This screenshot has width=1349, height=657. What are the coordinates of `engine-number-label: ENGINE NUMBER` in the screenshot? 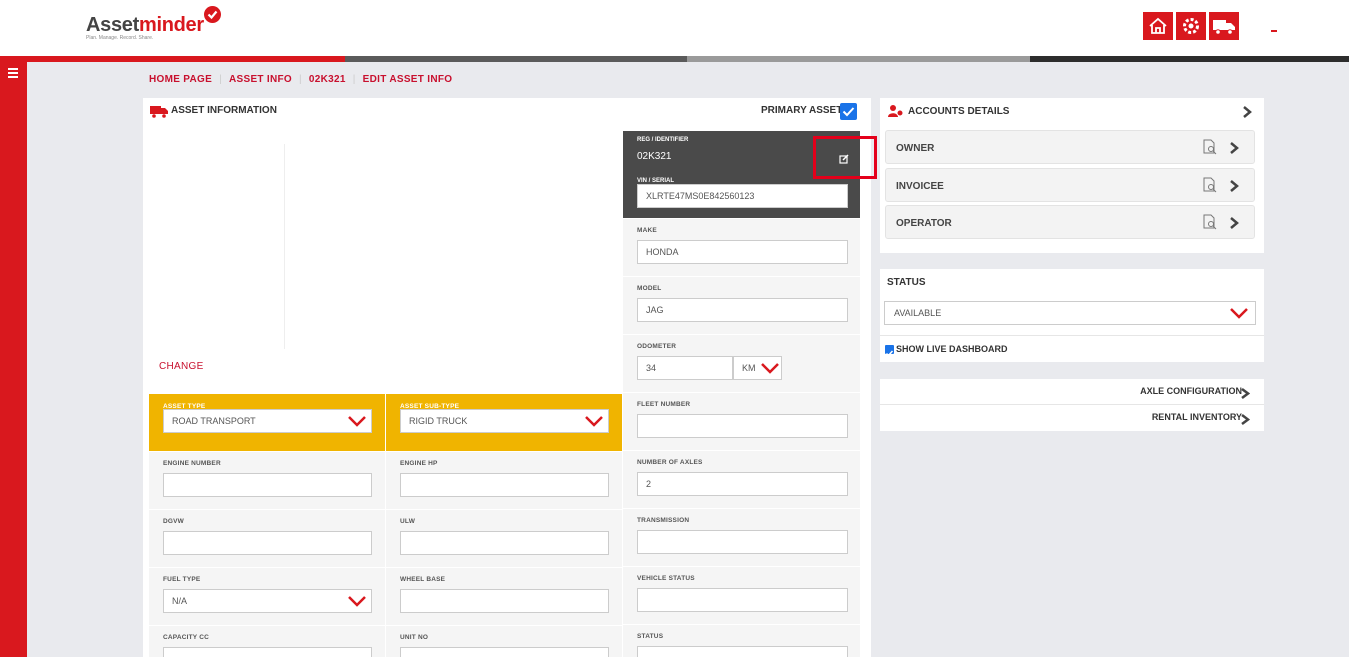 It's located at (192, 463).